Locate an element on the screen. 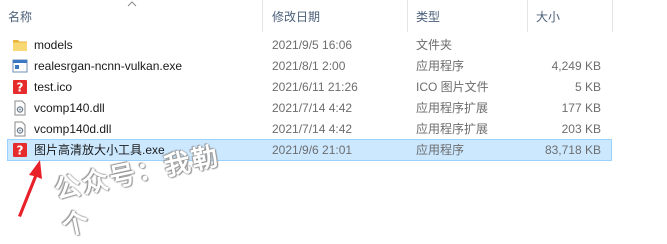 The width and height of the screenshot is (667, 244). file-date: 2021/9/5 16:06 is located at coordinates (312, 45).